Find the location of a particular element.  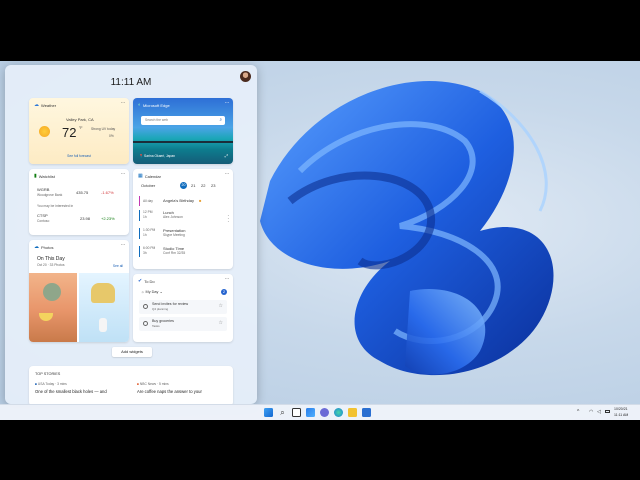

show-hidden-icons: ^ is located at coordinates (578, 412).